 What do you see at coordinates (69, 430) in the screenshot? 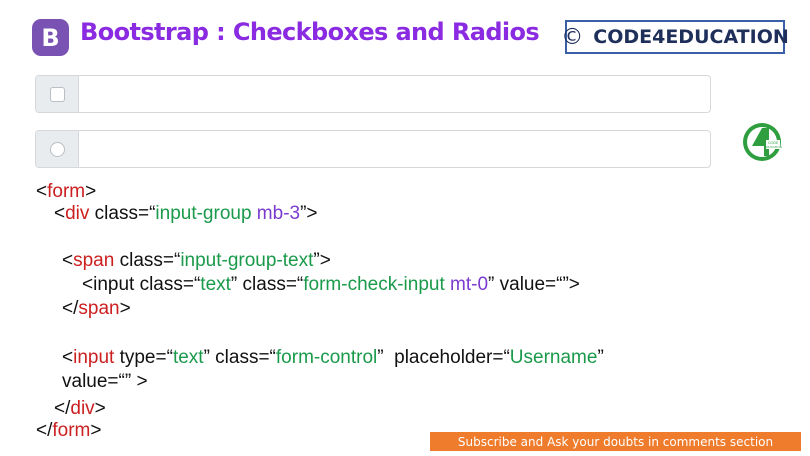
I see `code-line: </form>` at bounding box center [69, 430].